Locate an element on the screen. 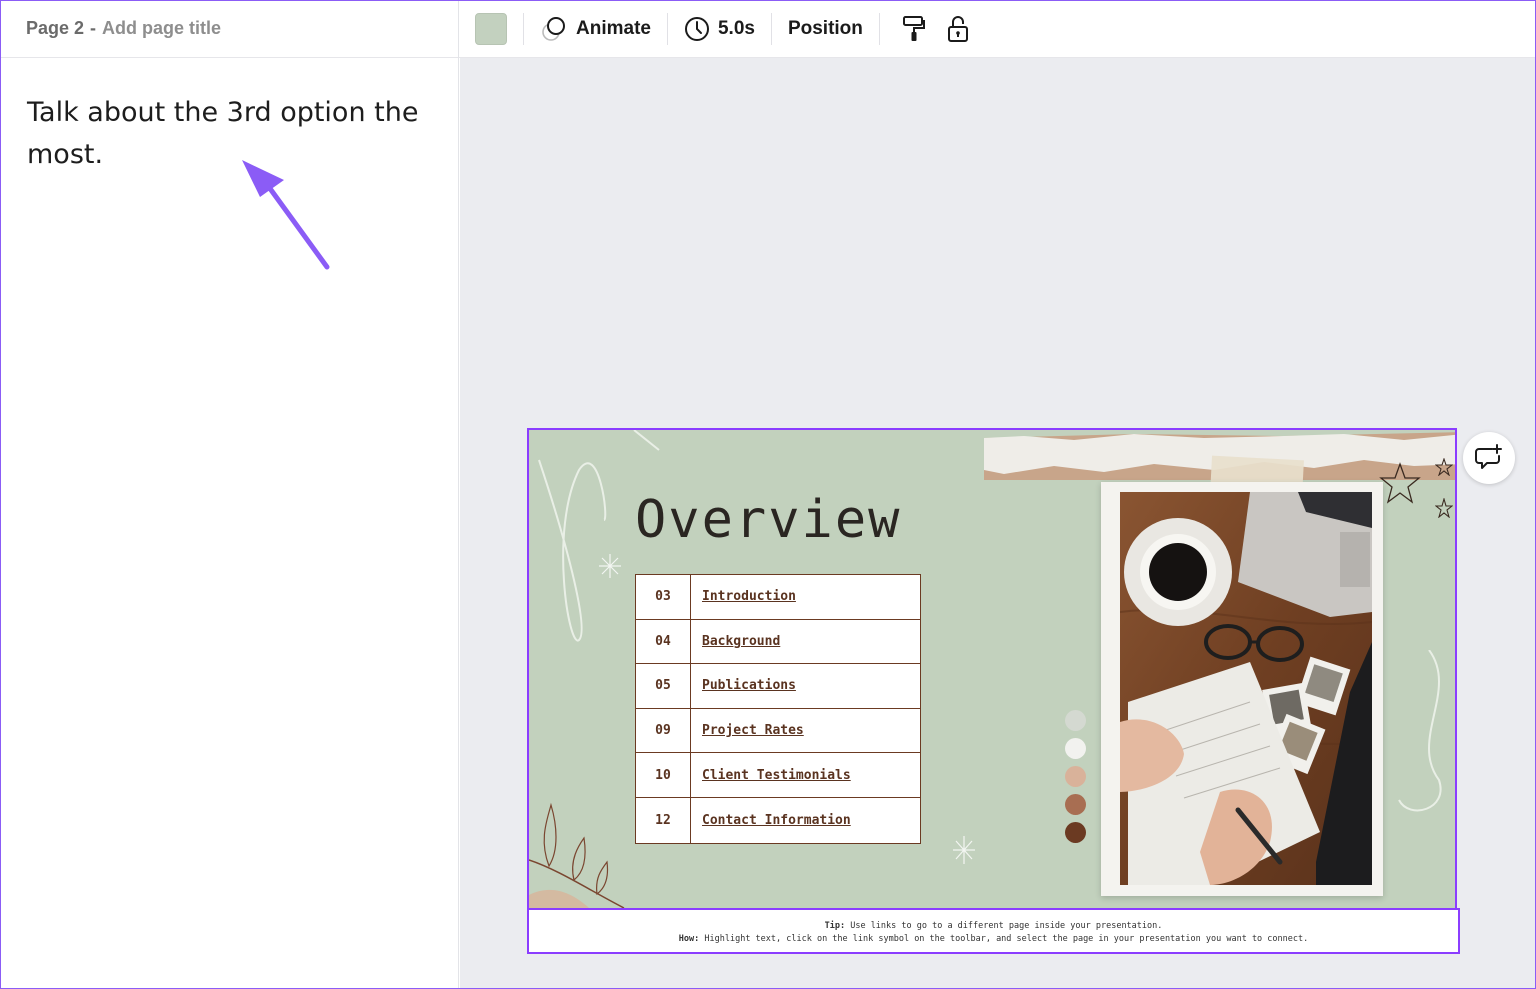 The height and width of the screenshot is (989, 1536). clock-icon is located at coordinates (696, 28).